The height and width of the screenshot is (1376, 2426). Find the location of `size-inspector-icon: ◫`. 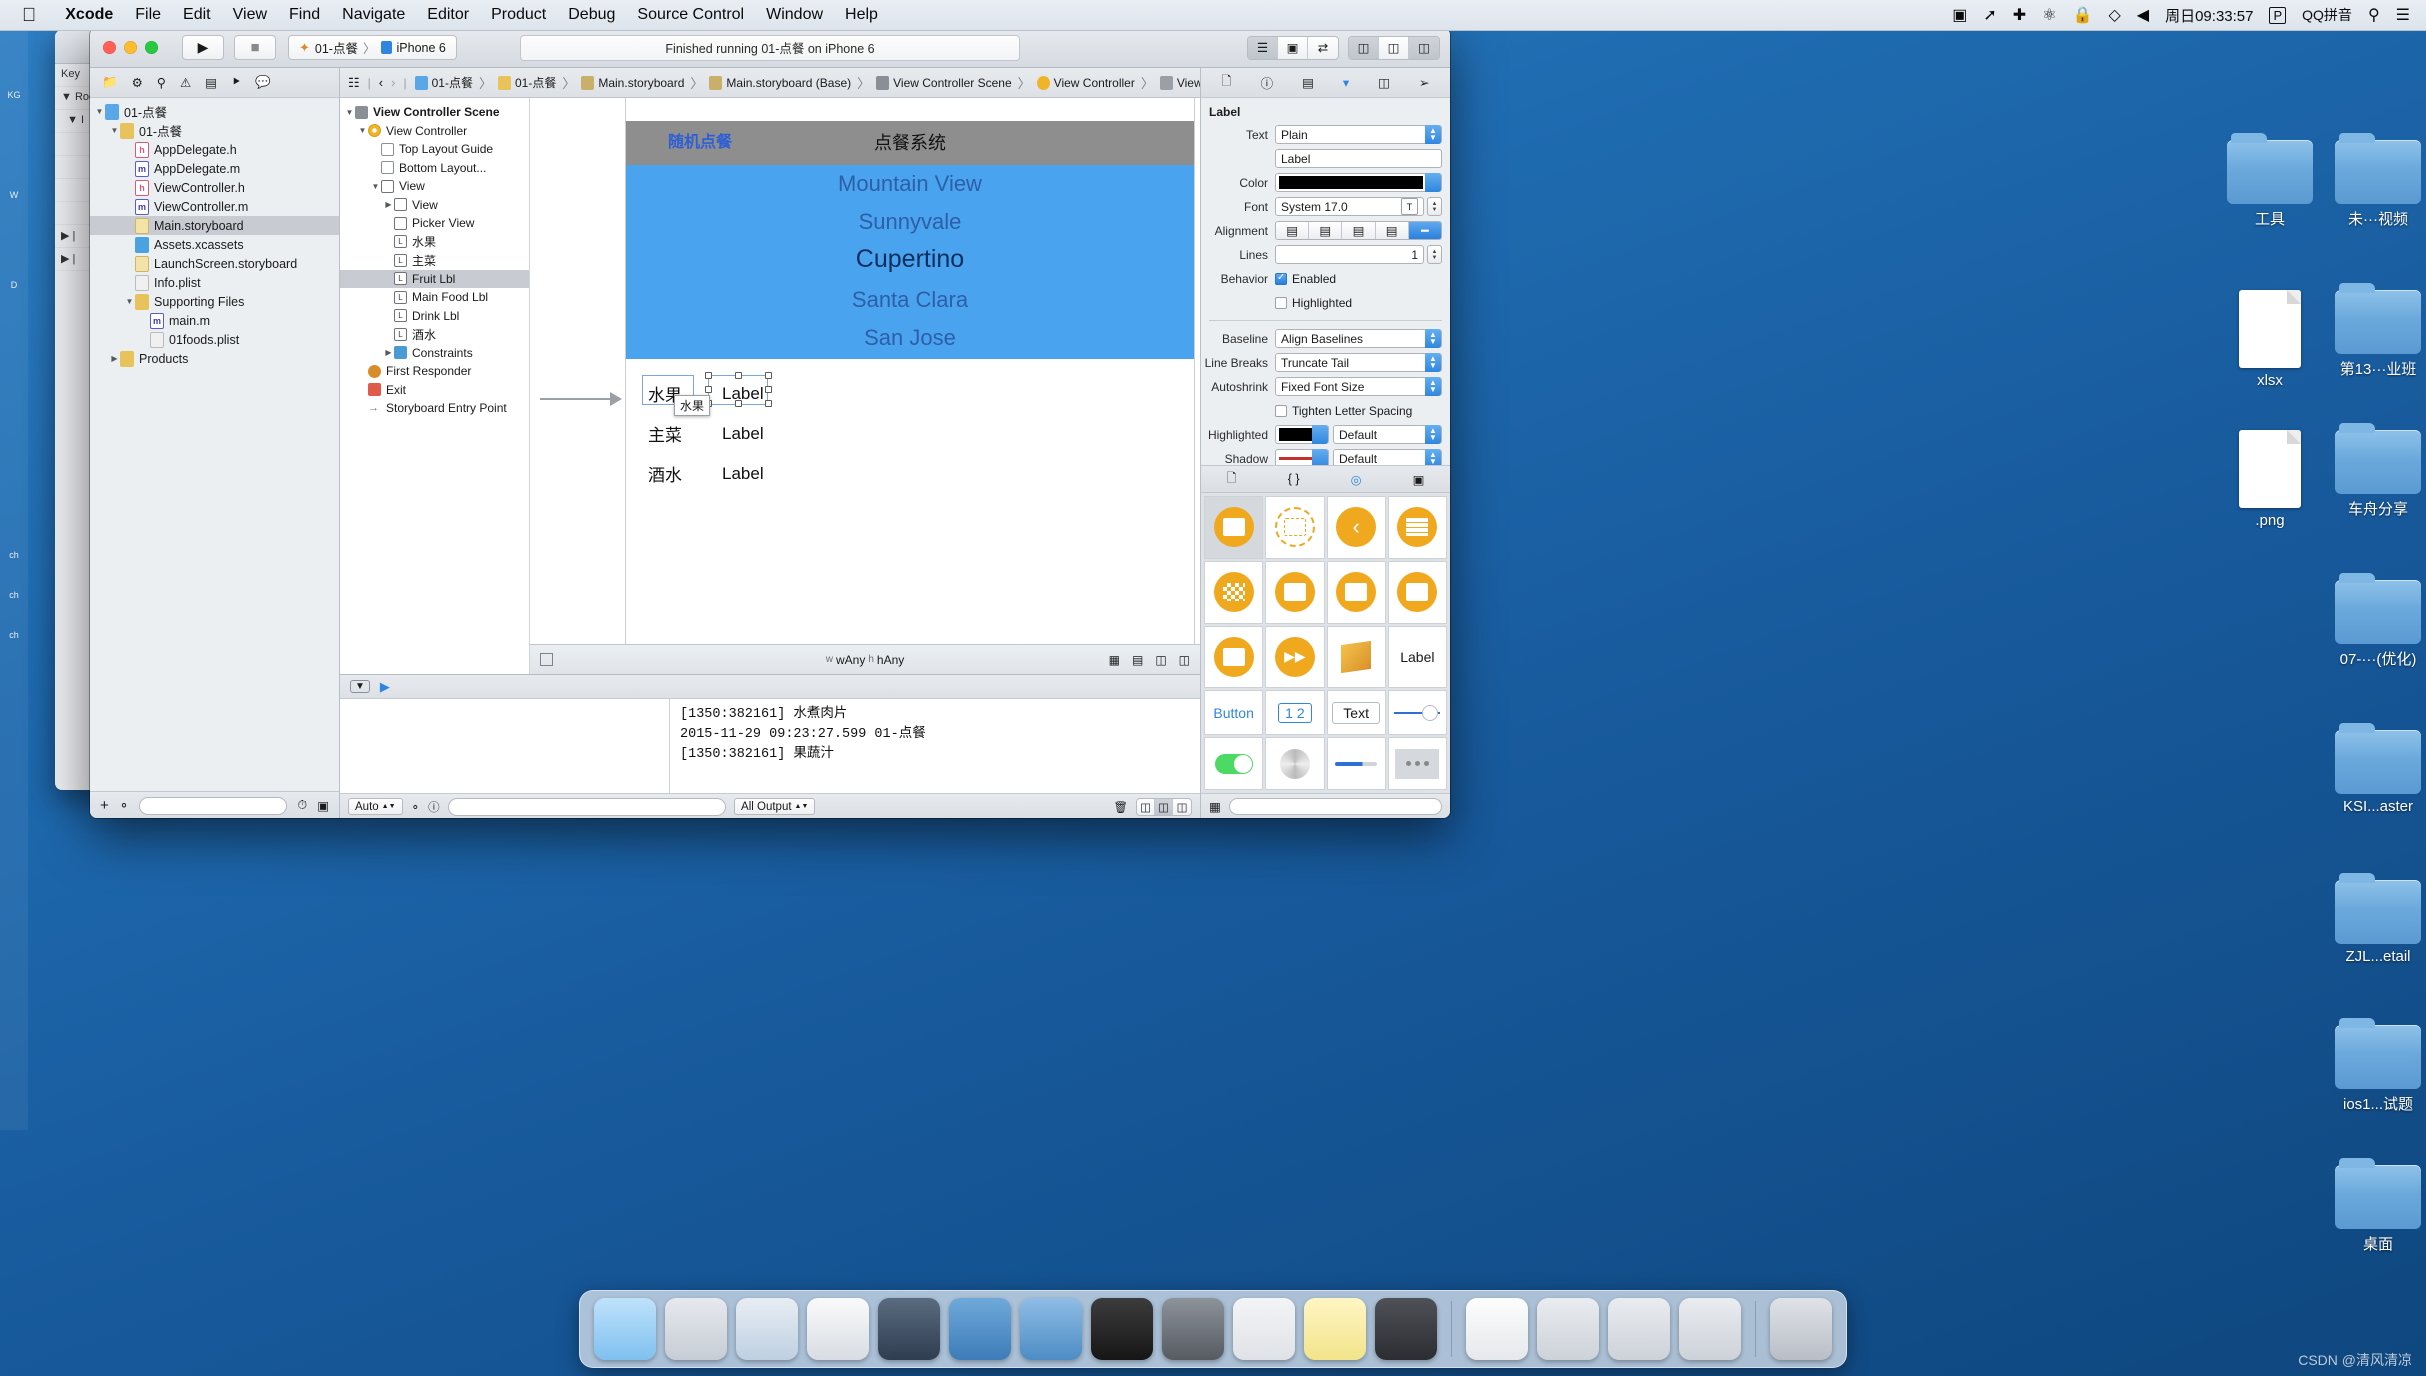

size-inspector-icon: ◫ is located at coordinates (1384, 82).